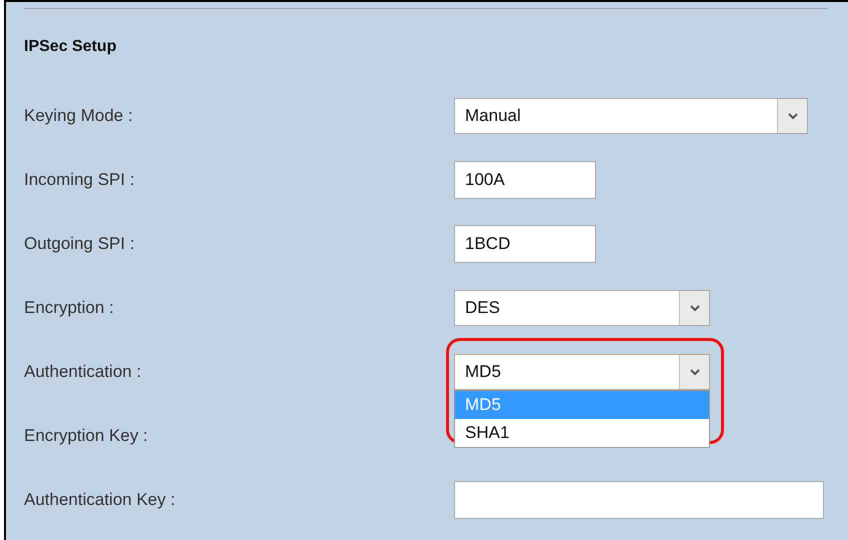 The width and height of the screenshot is (848, 540). Describe the element at coordinates (525, 244) in the screenshot. I see `text-field: 1BCD` at that location.